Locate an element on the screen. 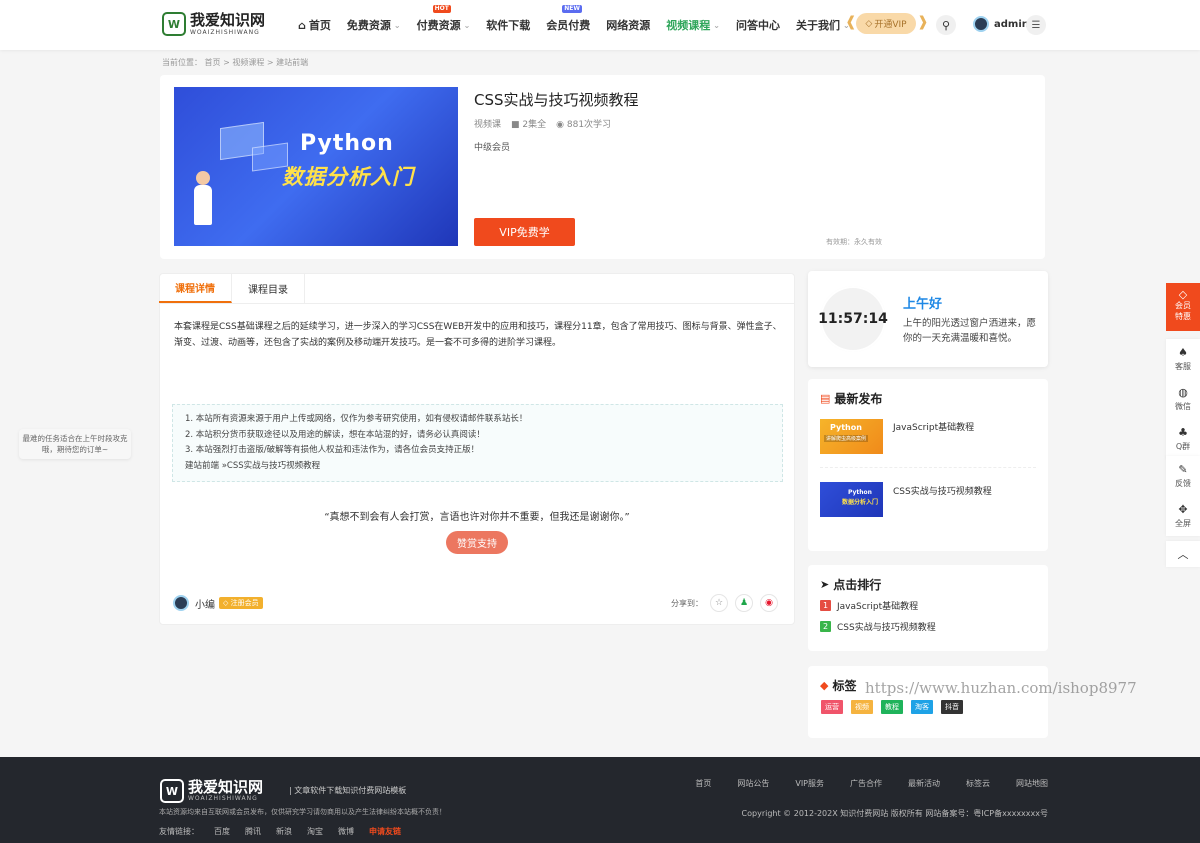 The width and height of the screenshot is (1200, 843). contact-group: ♠ 客服 ◍ 微信 ♣ Q群 is located at coordinates (1183, 399).